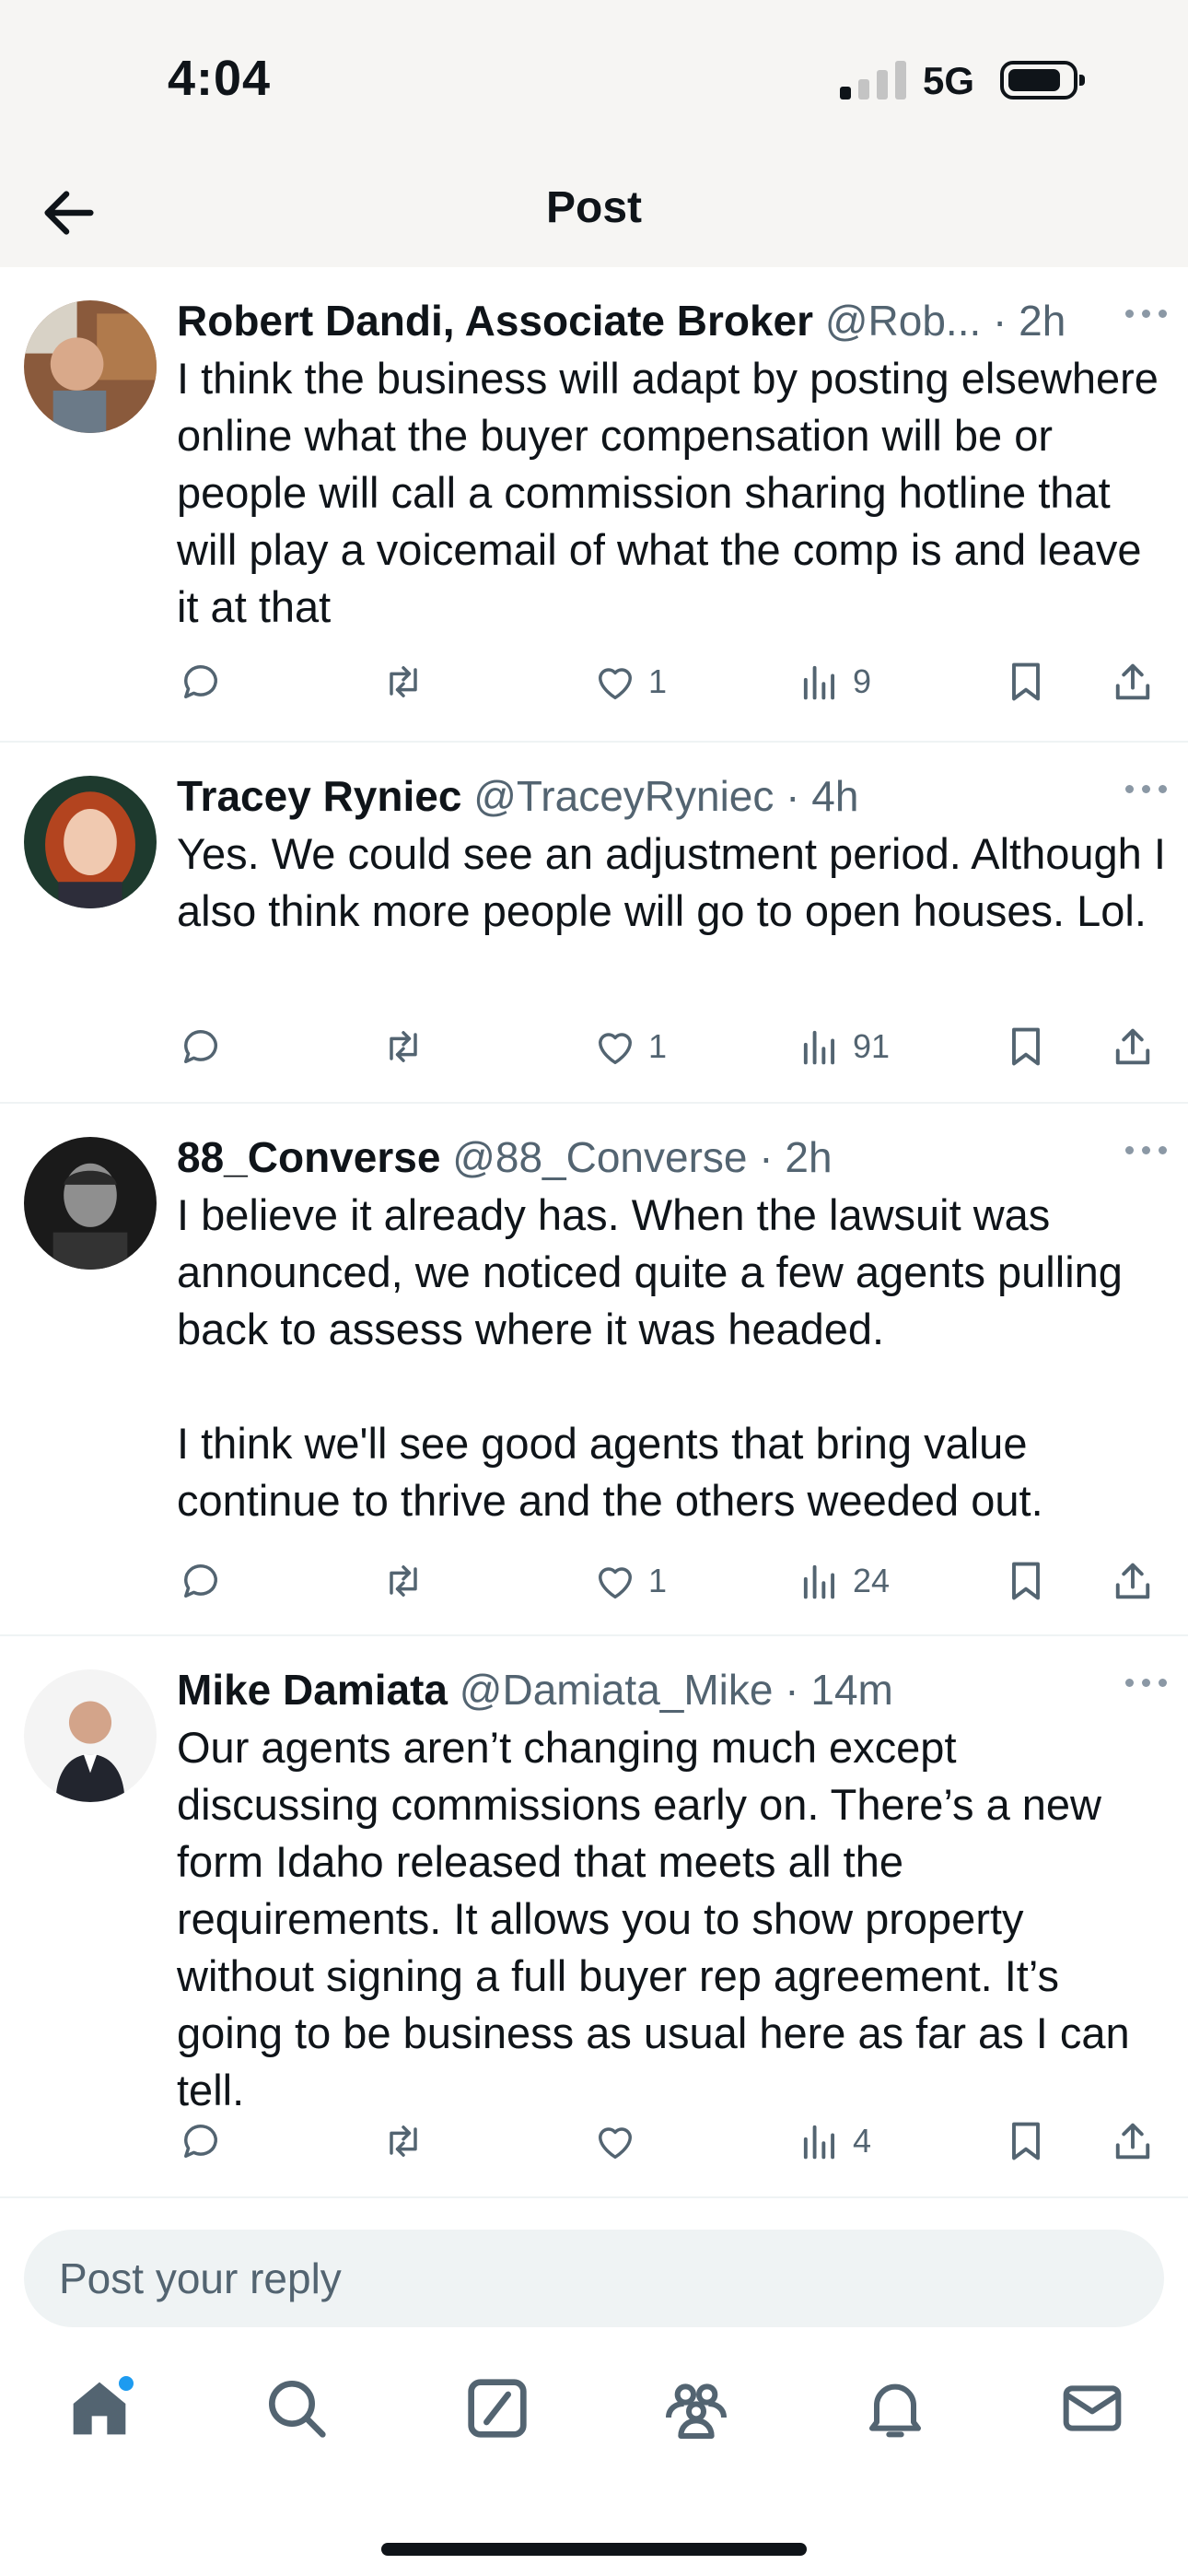 This screenshot has width=1188, height=2576. I want to click on author-name: 88_Converse, so click(308, 1157).